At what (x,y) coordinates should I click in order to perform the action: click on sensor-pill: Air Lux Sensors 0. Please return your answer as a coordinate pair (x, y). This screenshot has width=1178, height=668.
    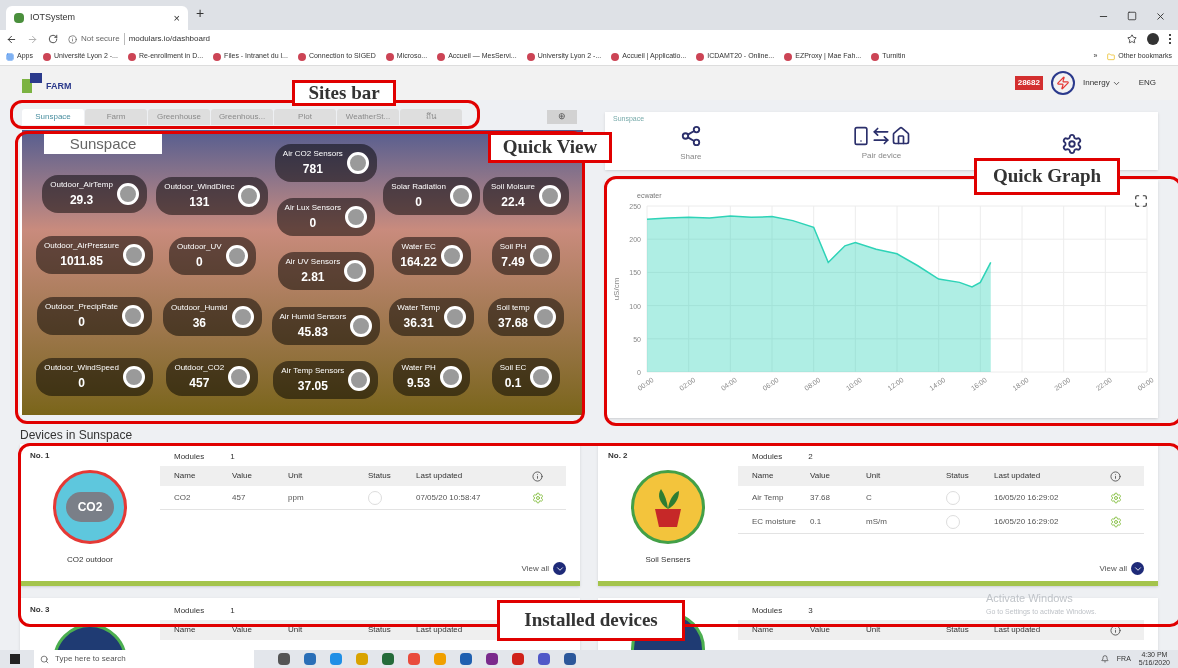
    Looking at the image, I should click on (326, 217).